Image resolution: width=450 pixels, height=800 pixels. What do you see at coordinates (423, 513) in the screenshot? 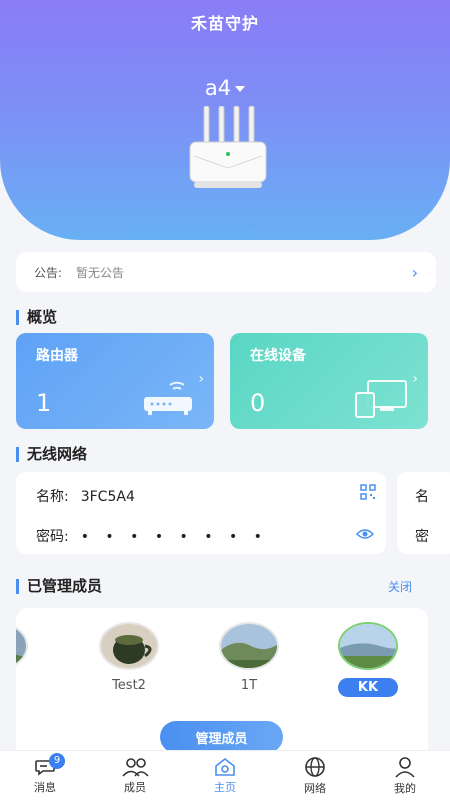
I see `wifi-card-secondary: 名 密` at bounding box center [423, 513].